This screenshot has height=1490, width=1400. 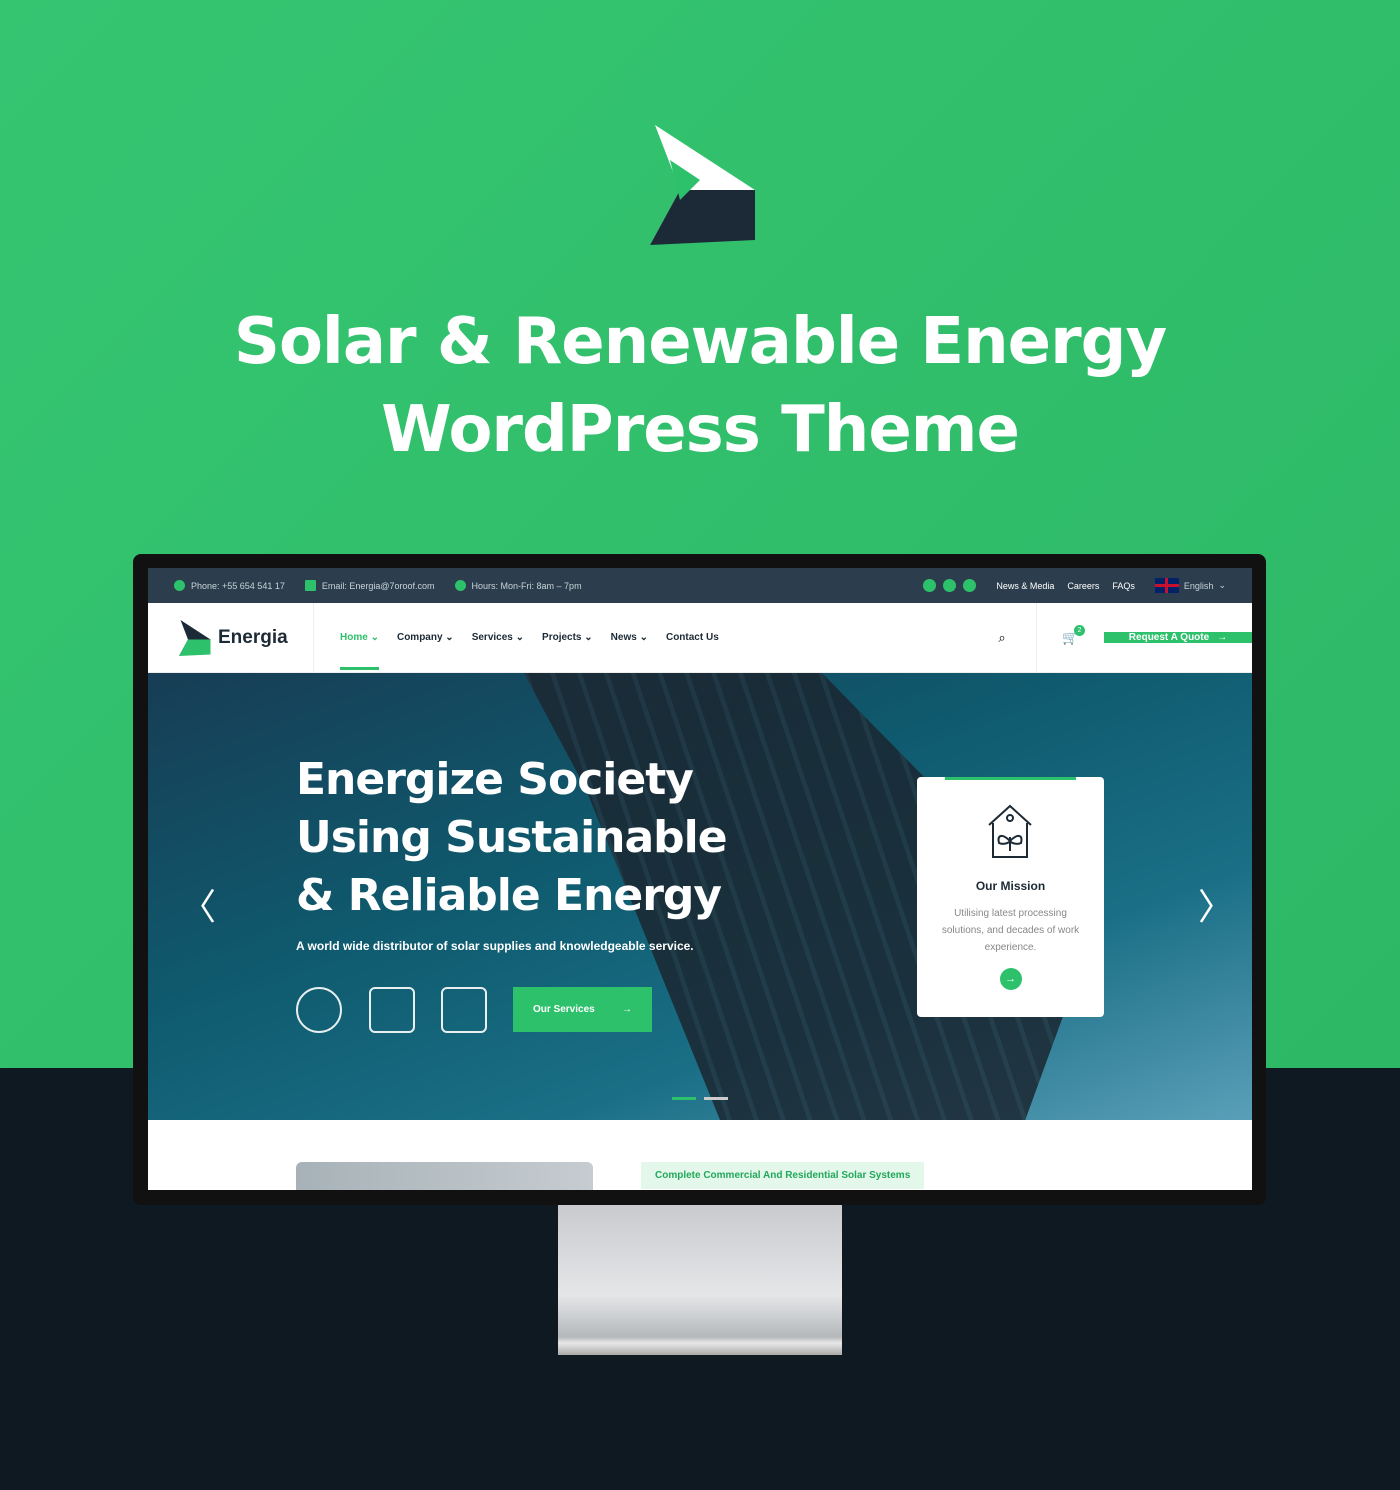 I want to click on section-image, so click(x=444, y=1176).